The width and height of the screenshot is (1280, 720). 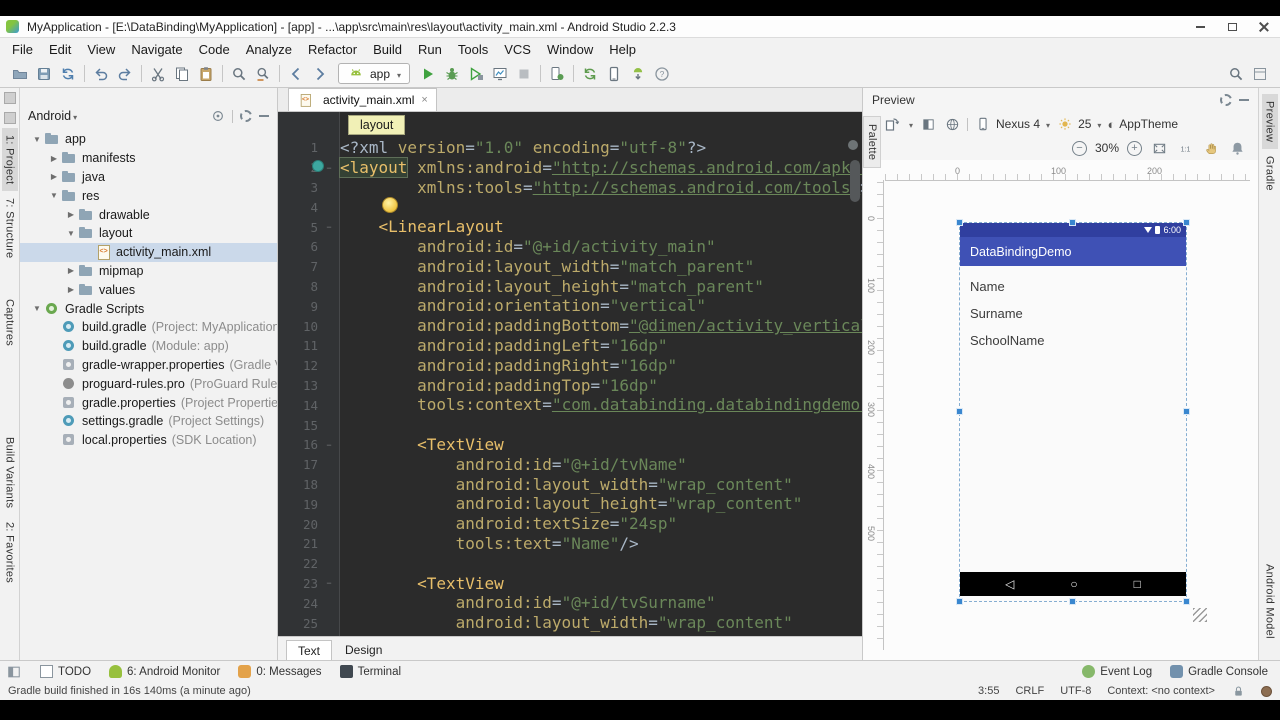 I want to click on menu-navigate: Navigate, so click(x=156, y=49).